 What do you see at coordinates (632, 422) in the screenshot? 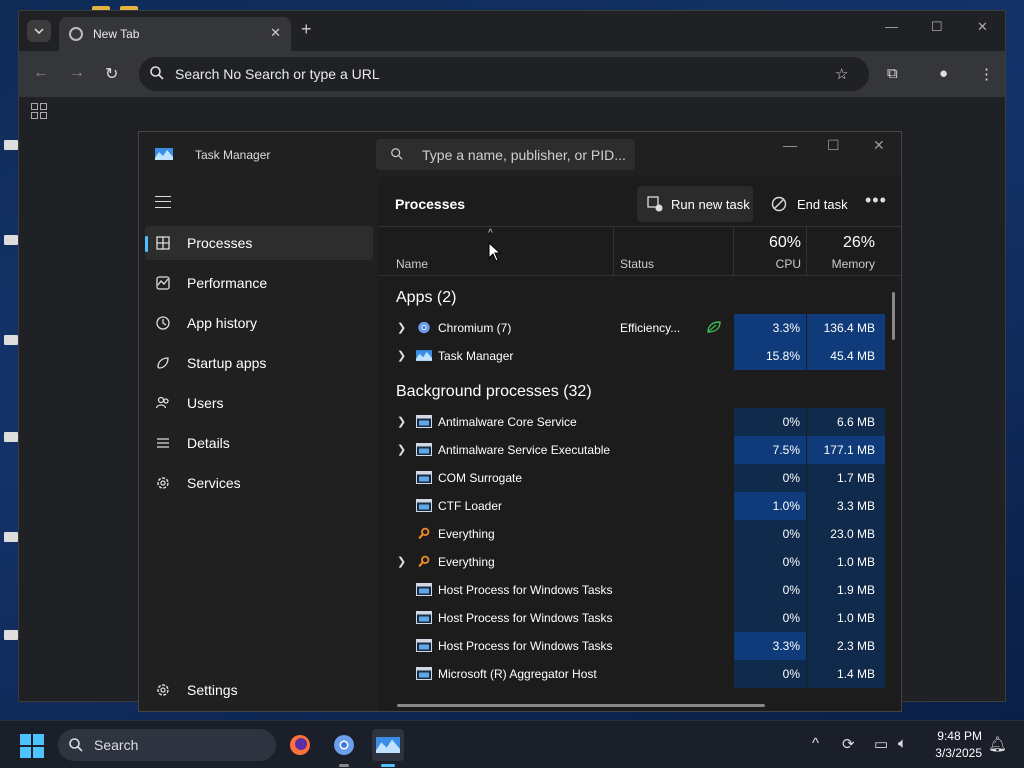
I see `process-row: ❯ Antimalware Core Service 0% 6.6 MB` at bounding box center [632, 422].